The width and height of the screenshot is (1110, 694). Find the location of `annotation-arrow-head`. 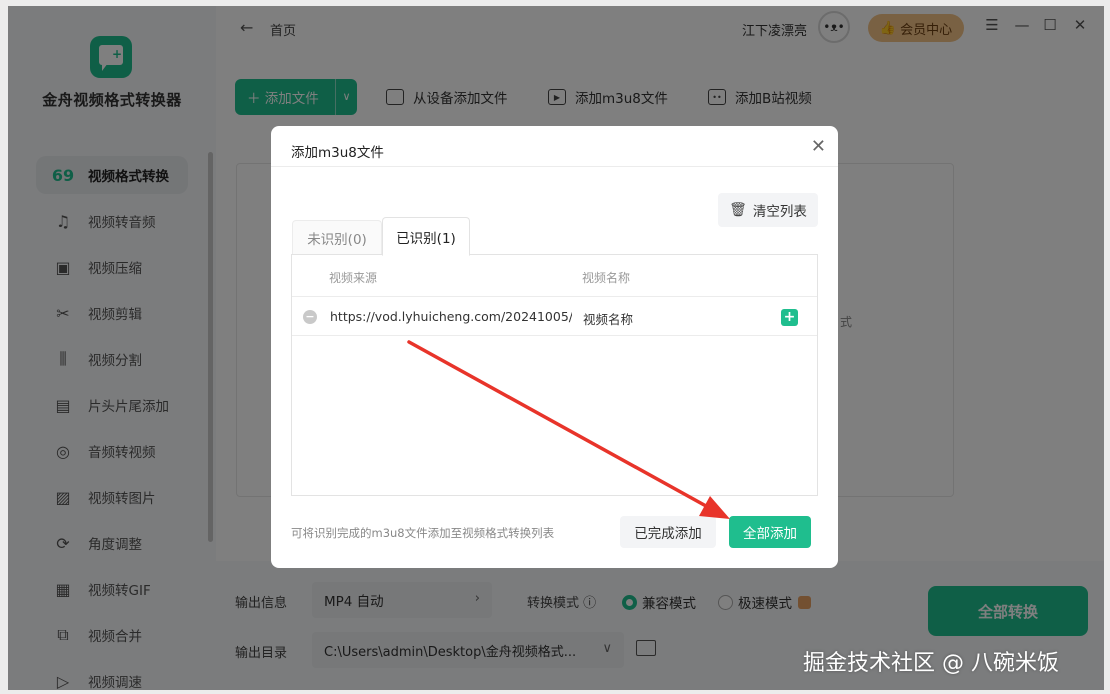

annotation-arrow-head is located at coordinates (714, 507).